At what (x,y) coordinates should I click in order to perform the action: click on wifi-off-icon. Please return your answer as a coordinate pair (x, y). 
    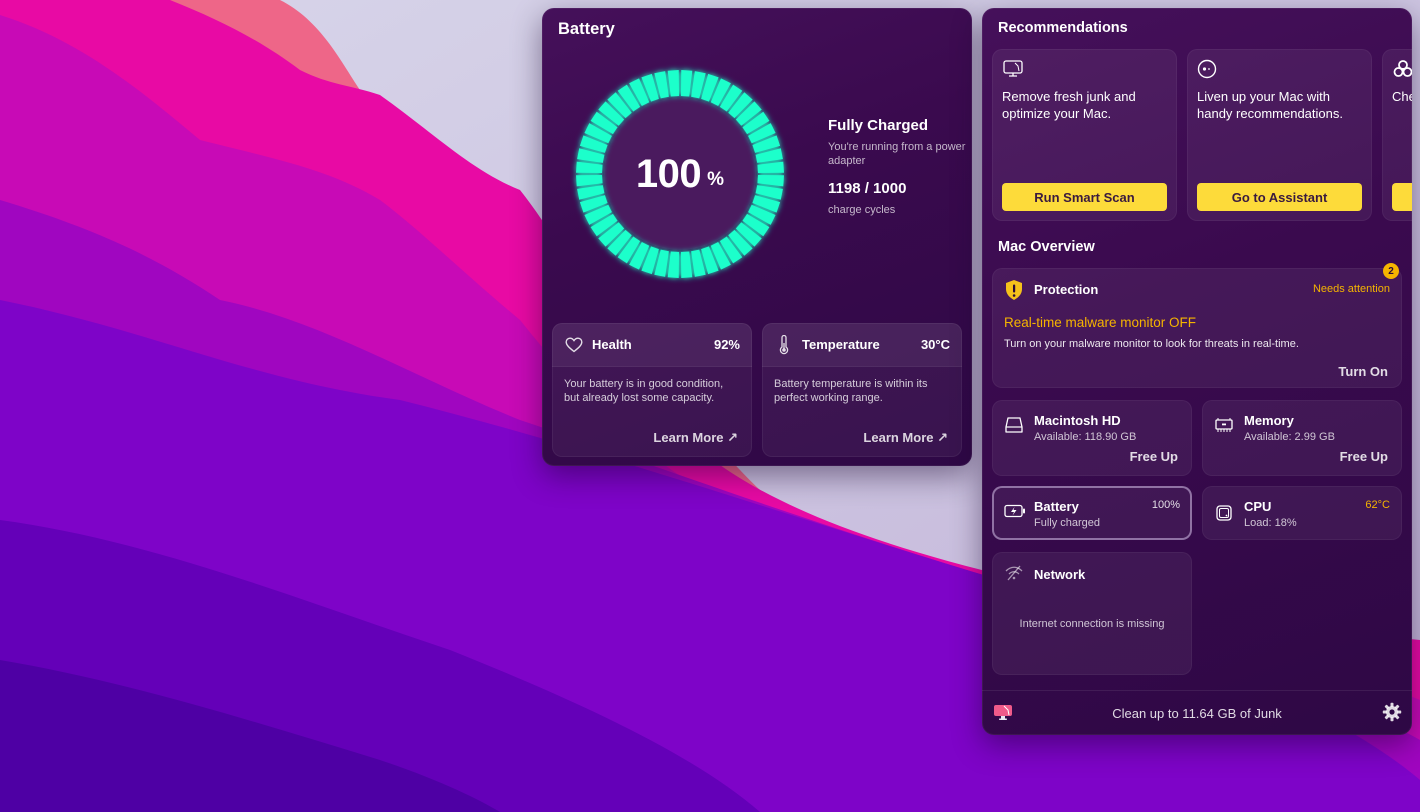
    Looking at the image, I should click on (1014, 575).